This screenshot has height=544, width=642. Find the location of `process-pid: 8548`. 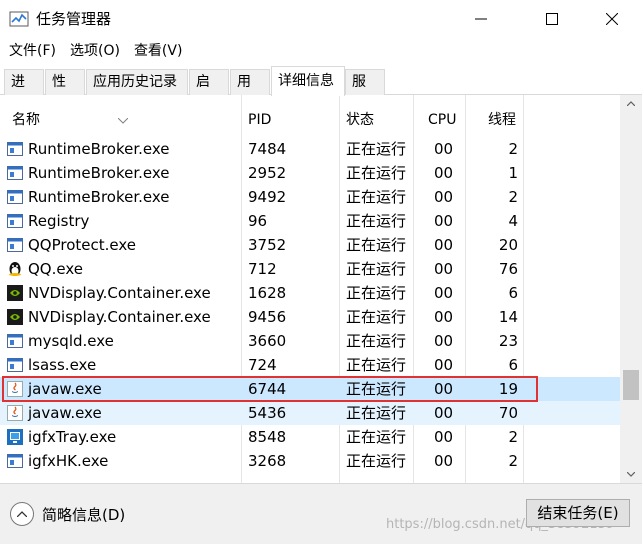

process-pid: 8548 is located at coordinates (267, 437).